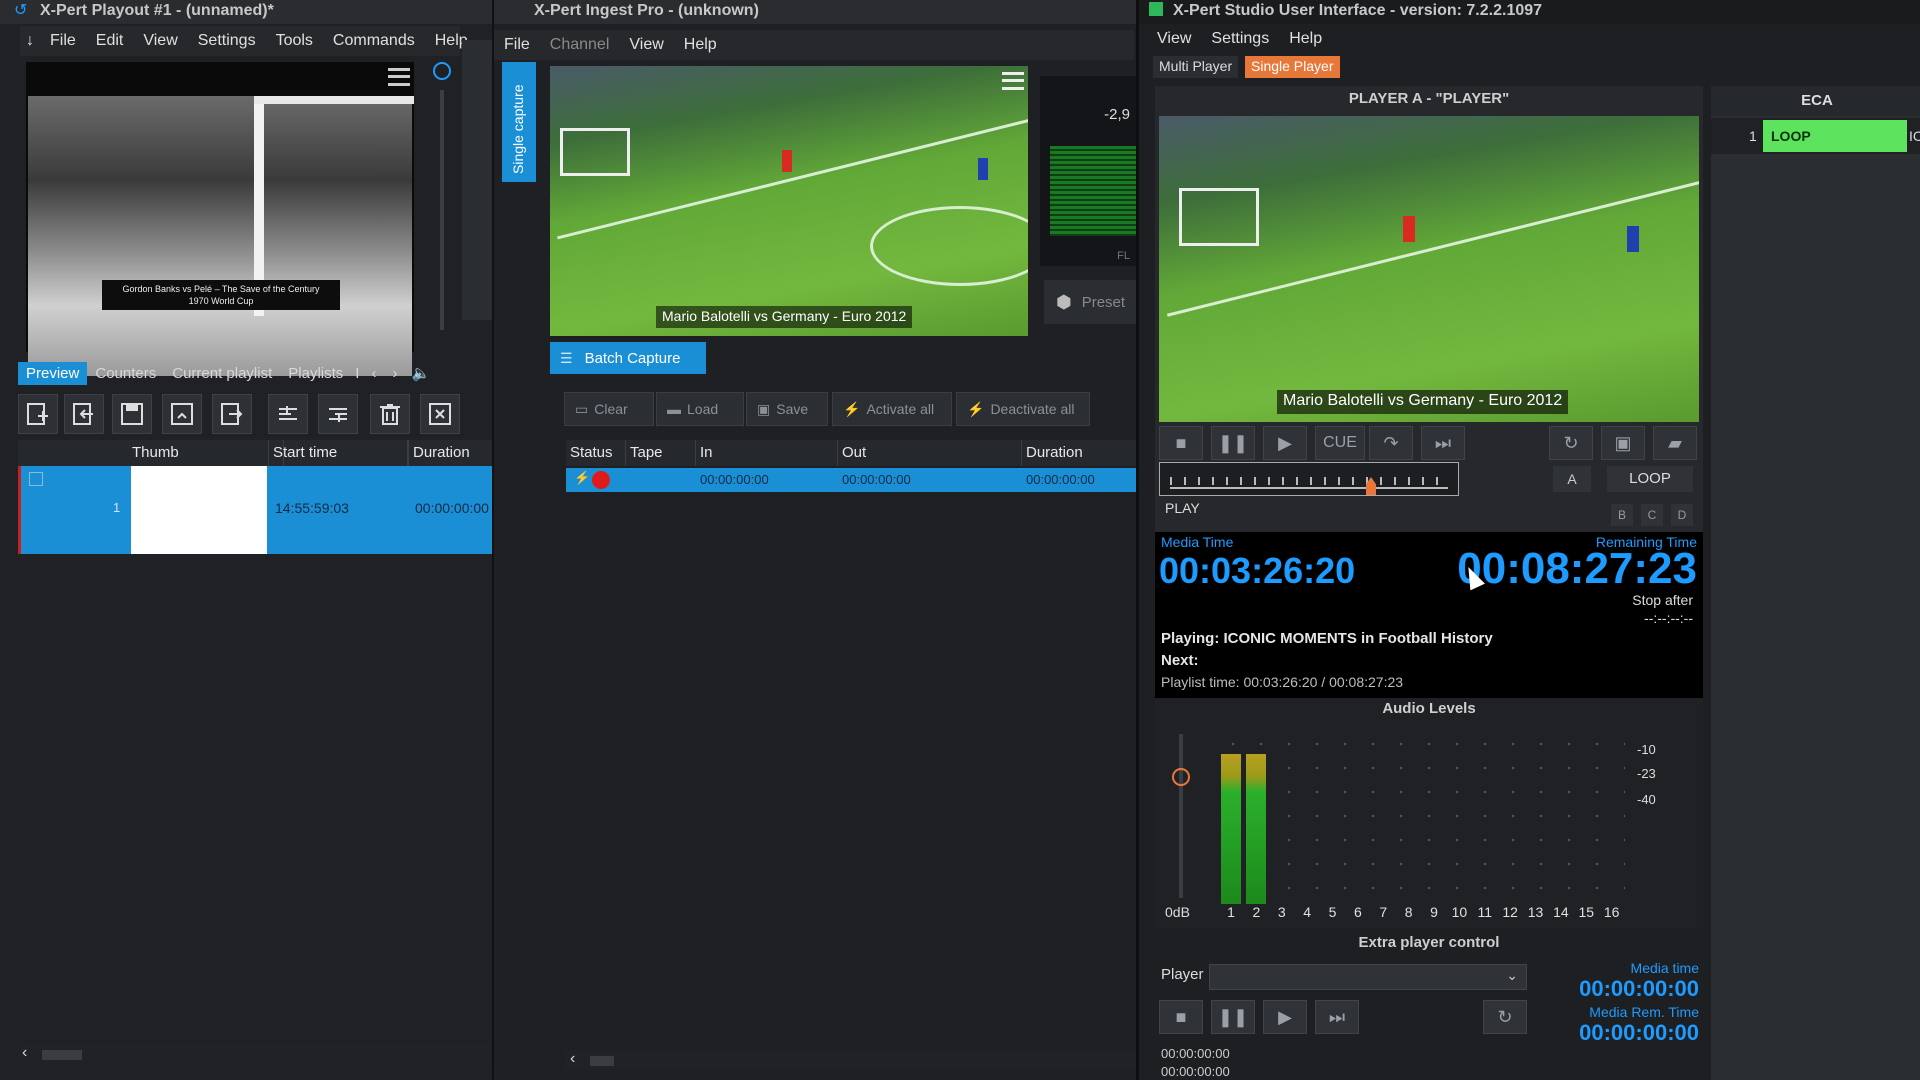  Describe the element at coordinates (601, 480) in the screenshot. I see `record-icon` at that location.